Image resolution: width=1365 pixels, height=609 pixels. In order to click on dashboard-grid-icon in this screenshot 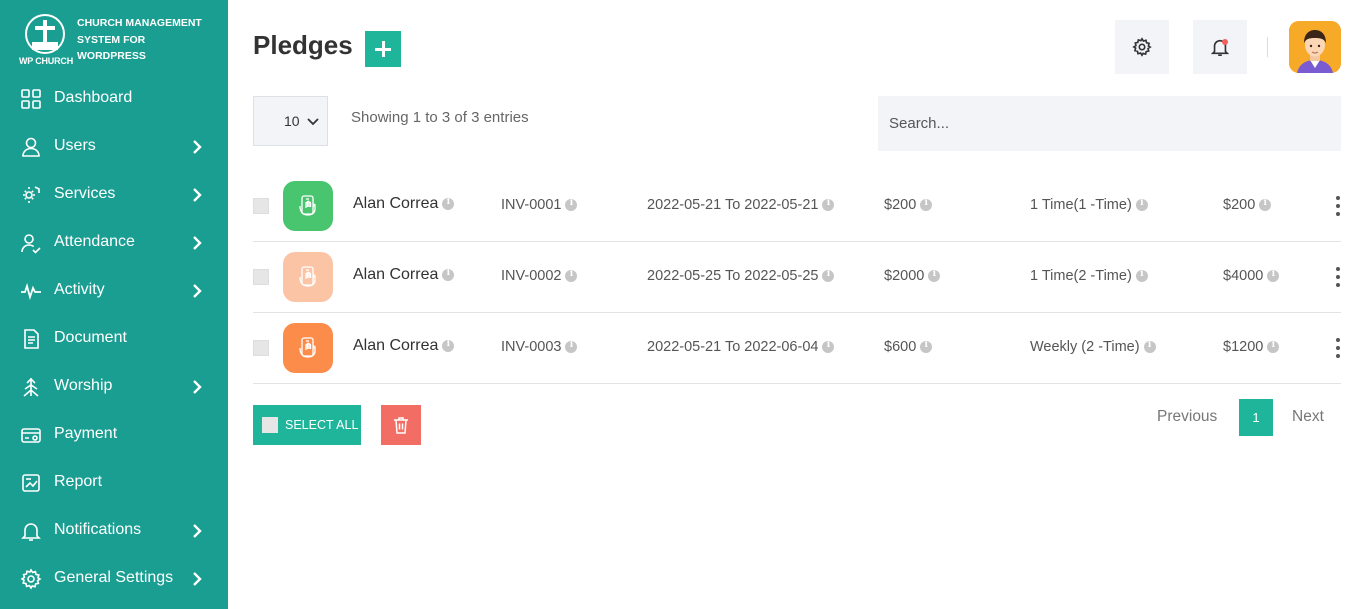, I will do `click(31, 99)`.